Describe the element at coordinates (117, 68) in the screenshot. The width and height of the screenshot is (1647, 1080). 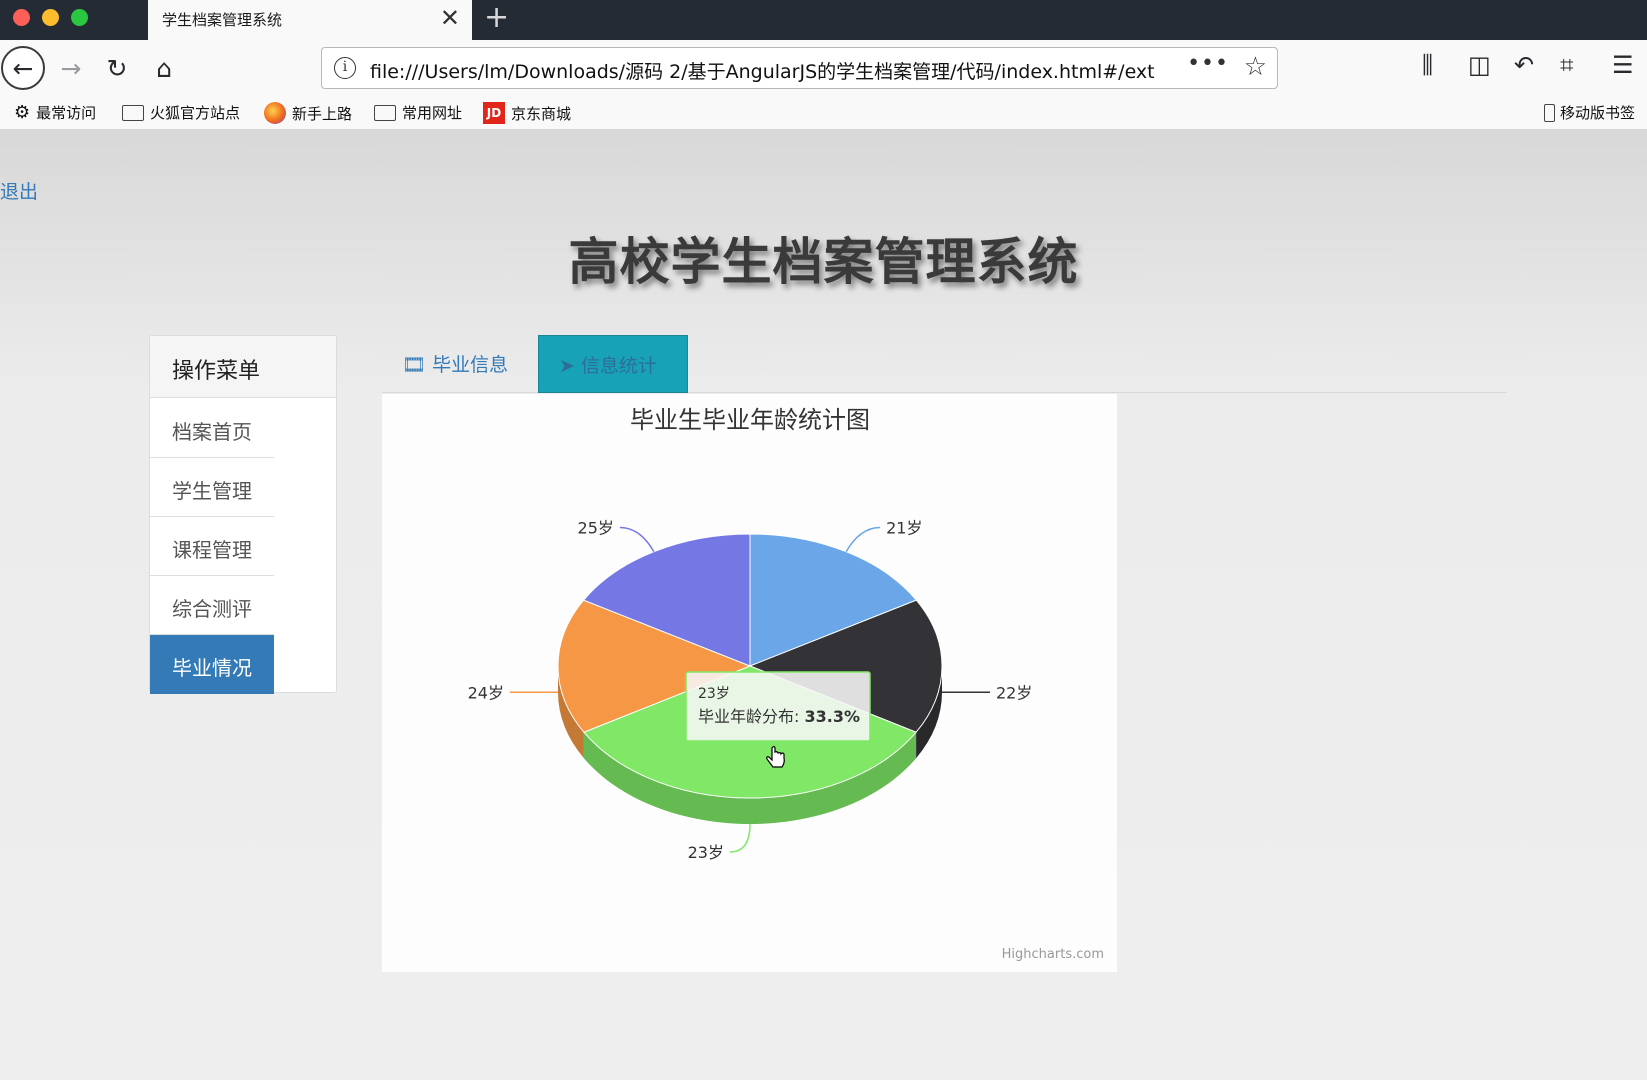
I see `reload-icon: ↻` at that location.